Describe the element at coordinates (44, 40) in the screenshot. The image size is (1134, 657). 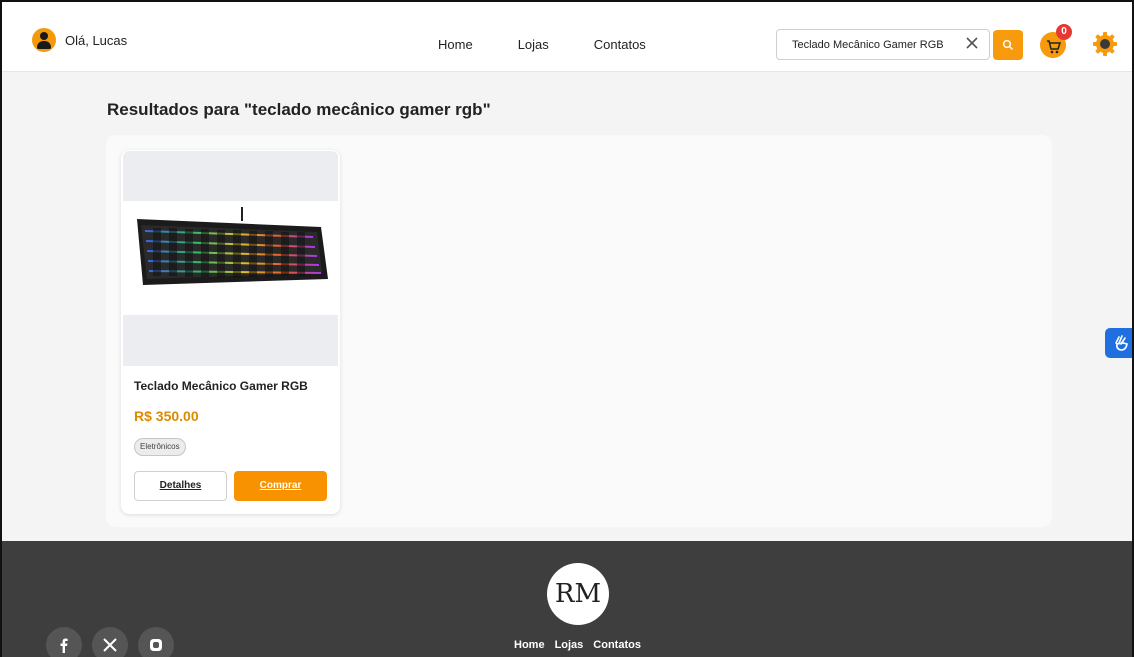
I see `user-avatar-icon` at that location.